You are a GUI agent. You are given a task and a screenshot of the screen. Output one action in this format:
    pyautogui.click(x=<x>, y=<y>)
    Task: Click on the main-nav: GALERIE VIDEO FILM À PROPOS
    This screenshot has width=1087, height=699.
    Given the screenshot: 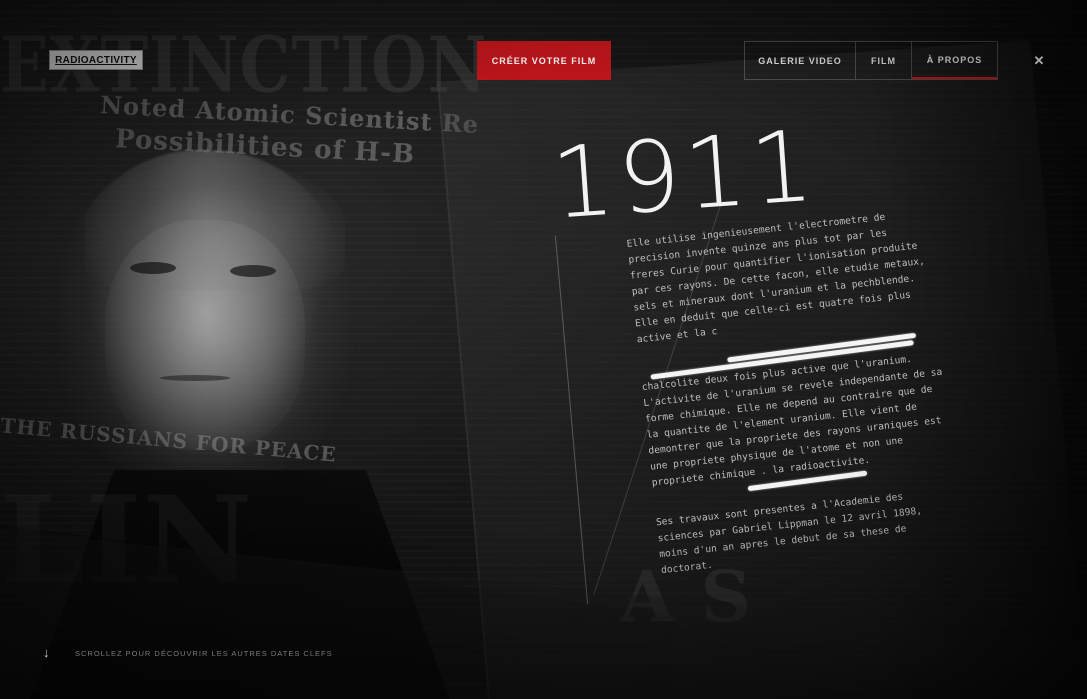 What is the action you would take?
    pyautogui.click(x=871, y=60)
    